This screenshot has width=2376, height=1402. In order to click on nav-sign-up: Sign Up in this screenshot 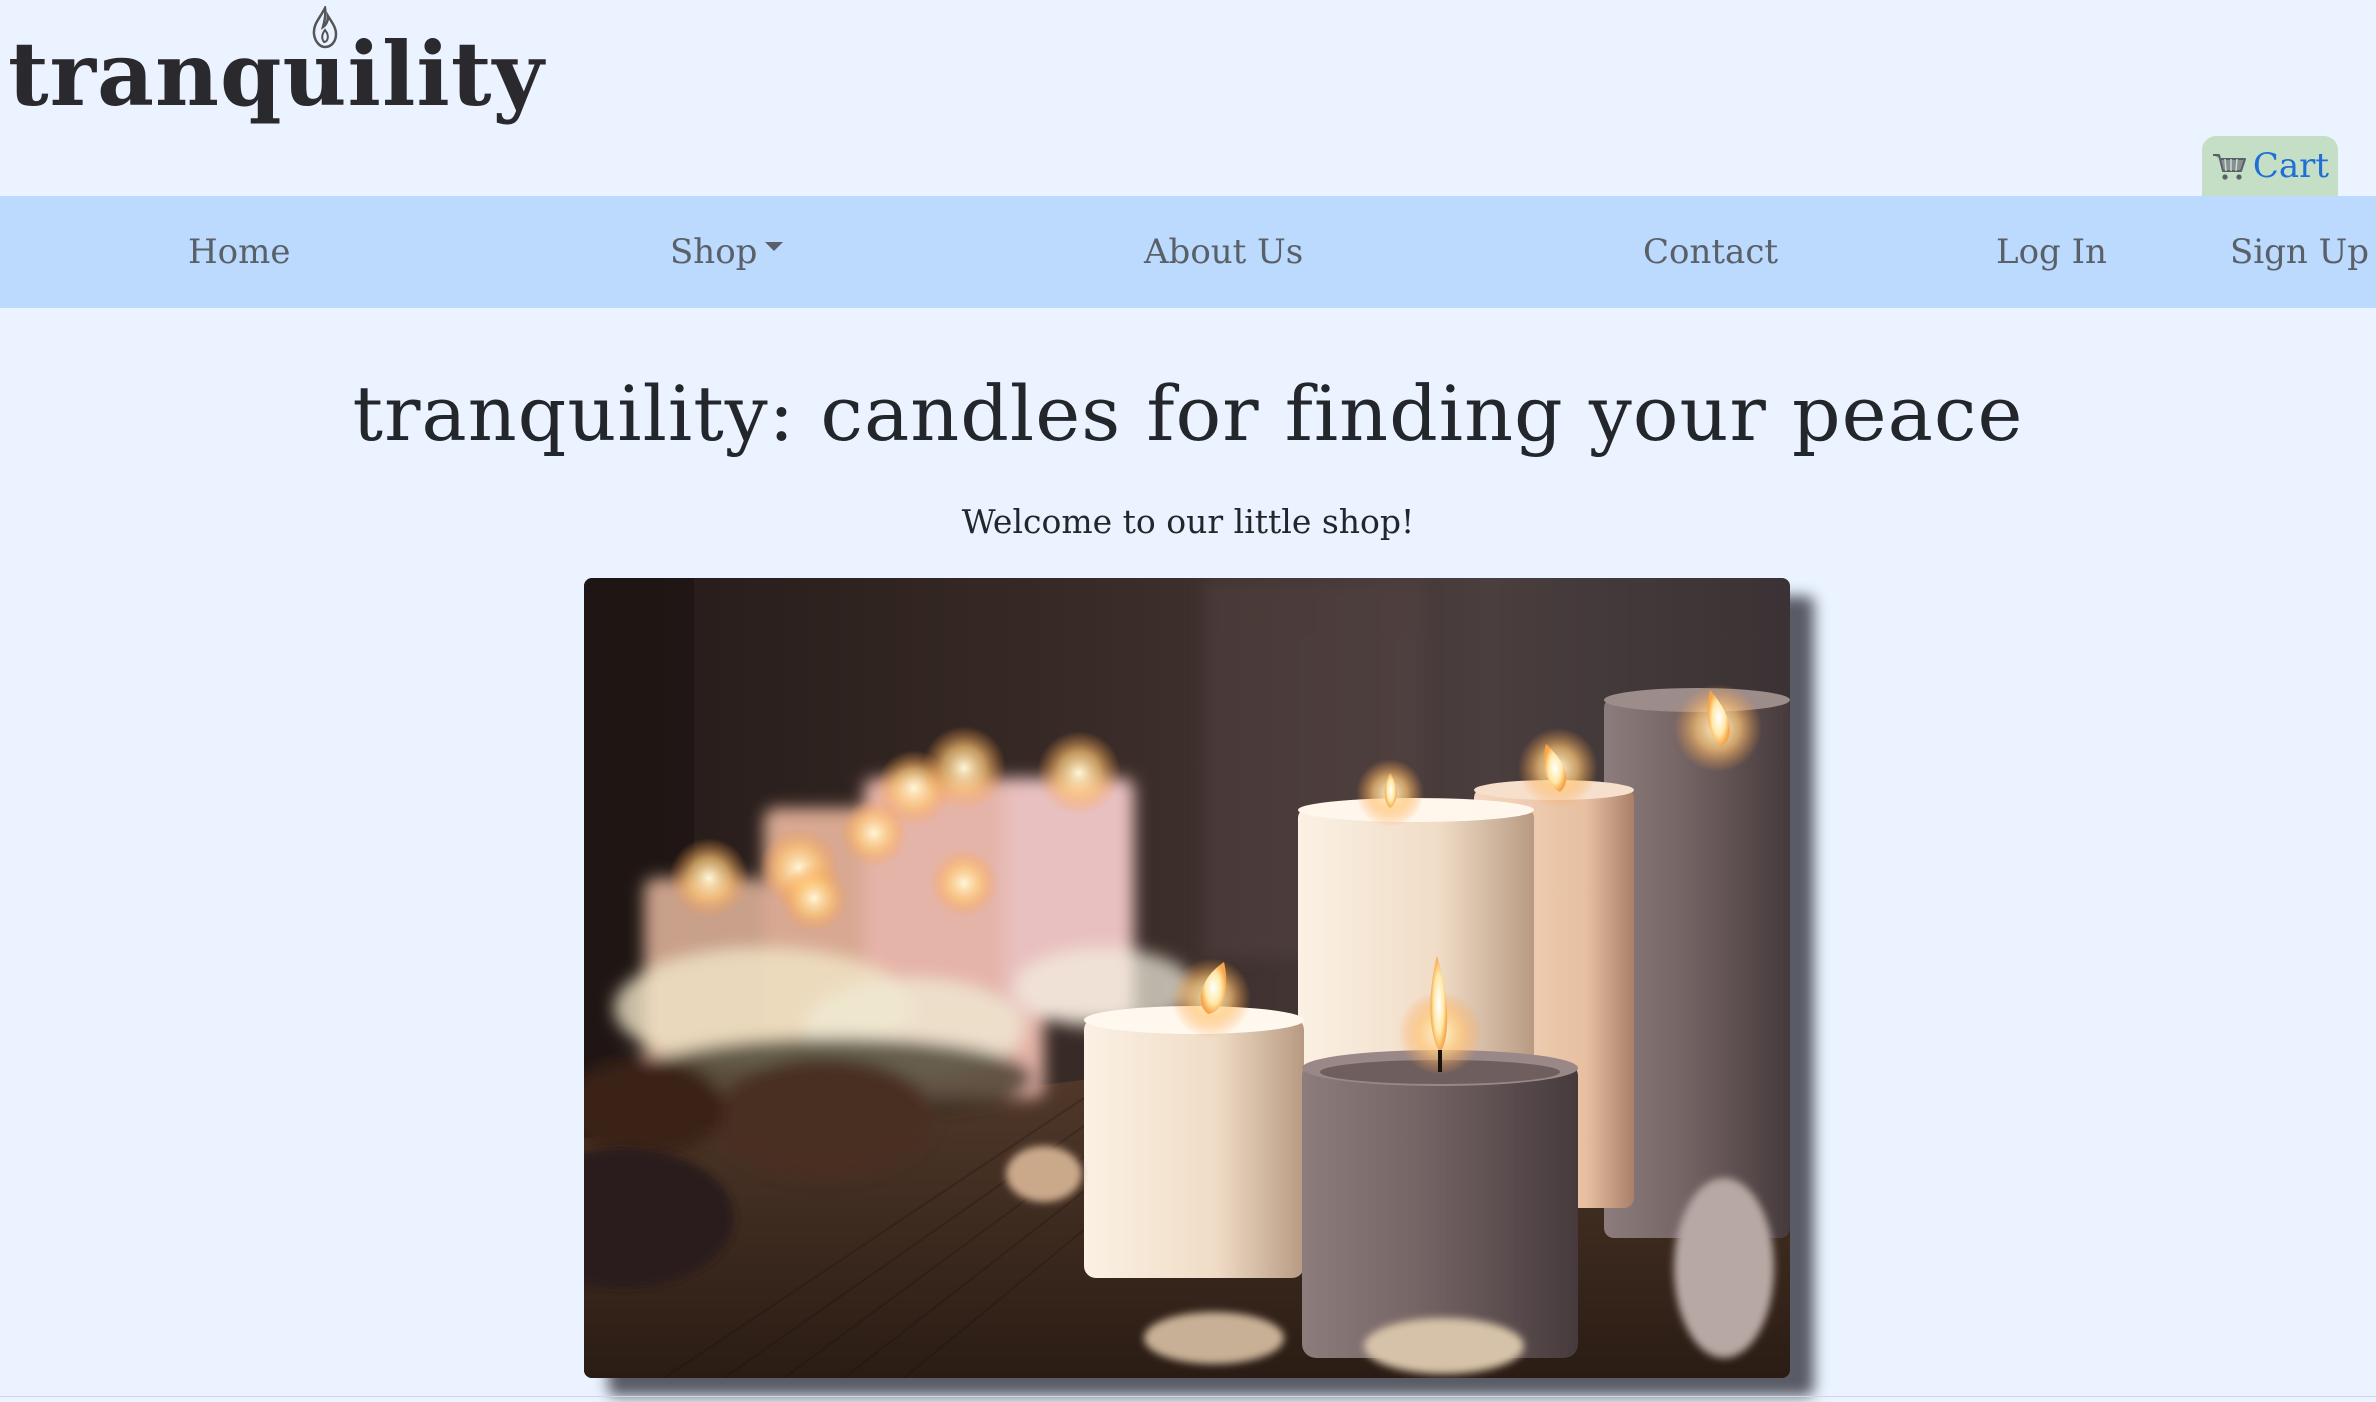, I will do `click(2299, 252)`.